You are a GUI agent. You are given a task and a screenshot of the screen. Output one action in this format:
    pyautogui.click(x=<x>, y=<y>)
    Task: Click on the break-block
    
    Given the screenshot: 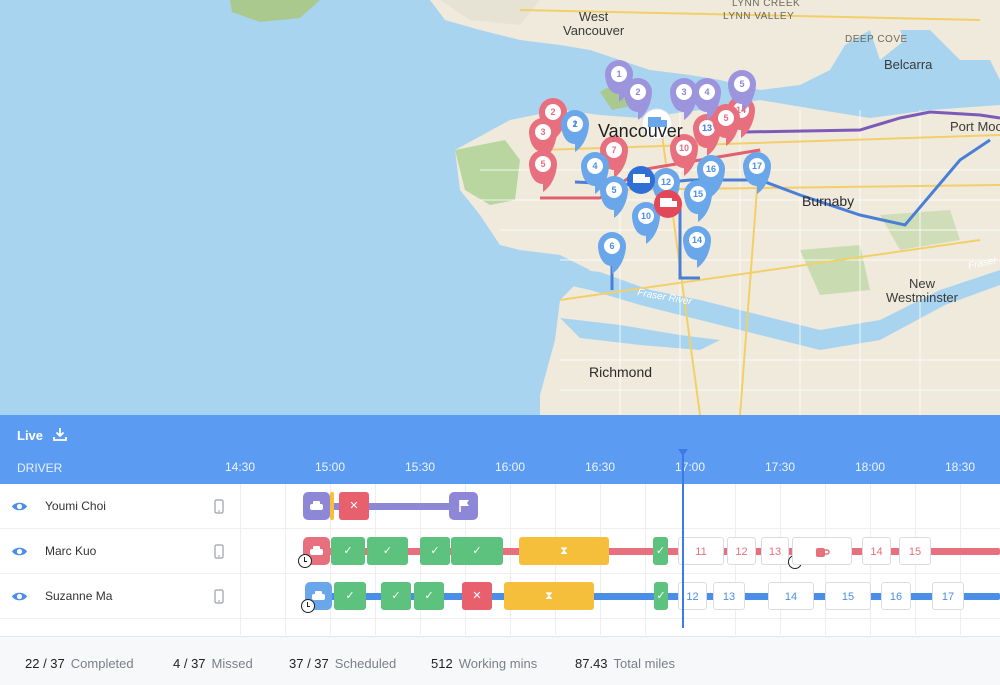 What is the action you would take?
    pyautogui.click(x=822, y=551)
    